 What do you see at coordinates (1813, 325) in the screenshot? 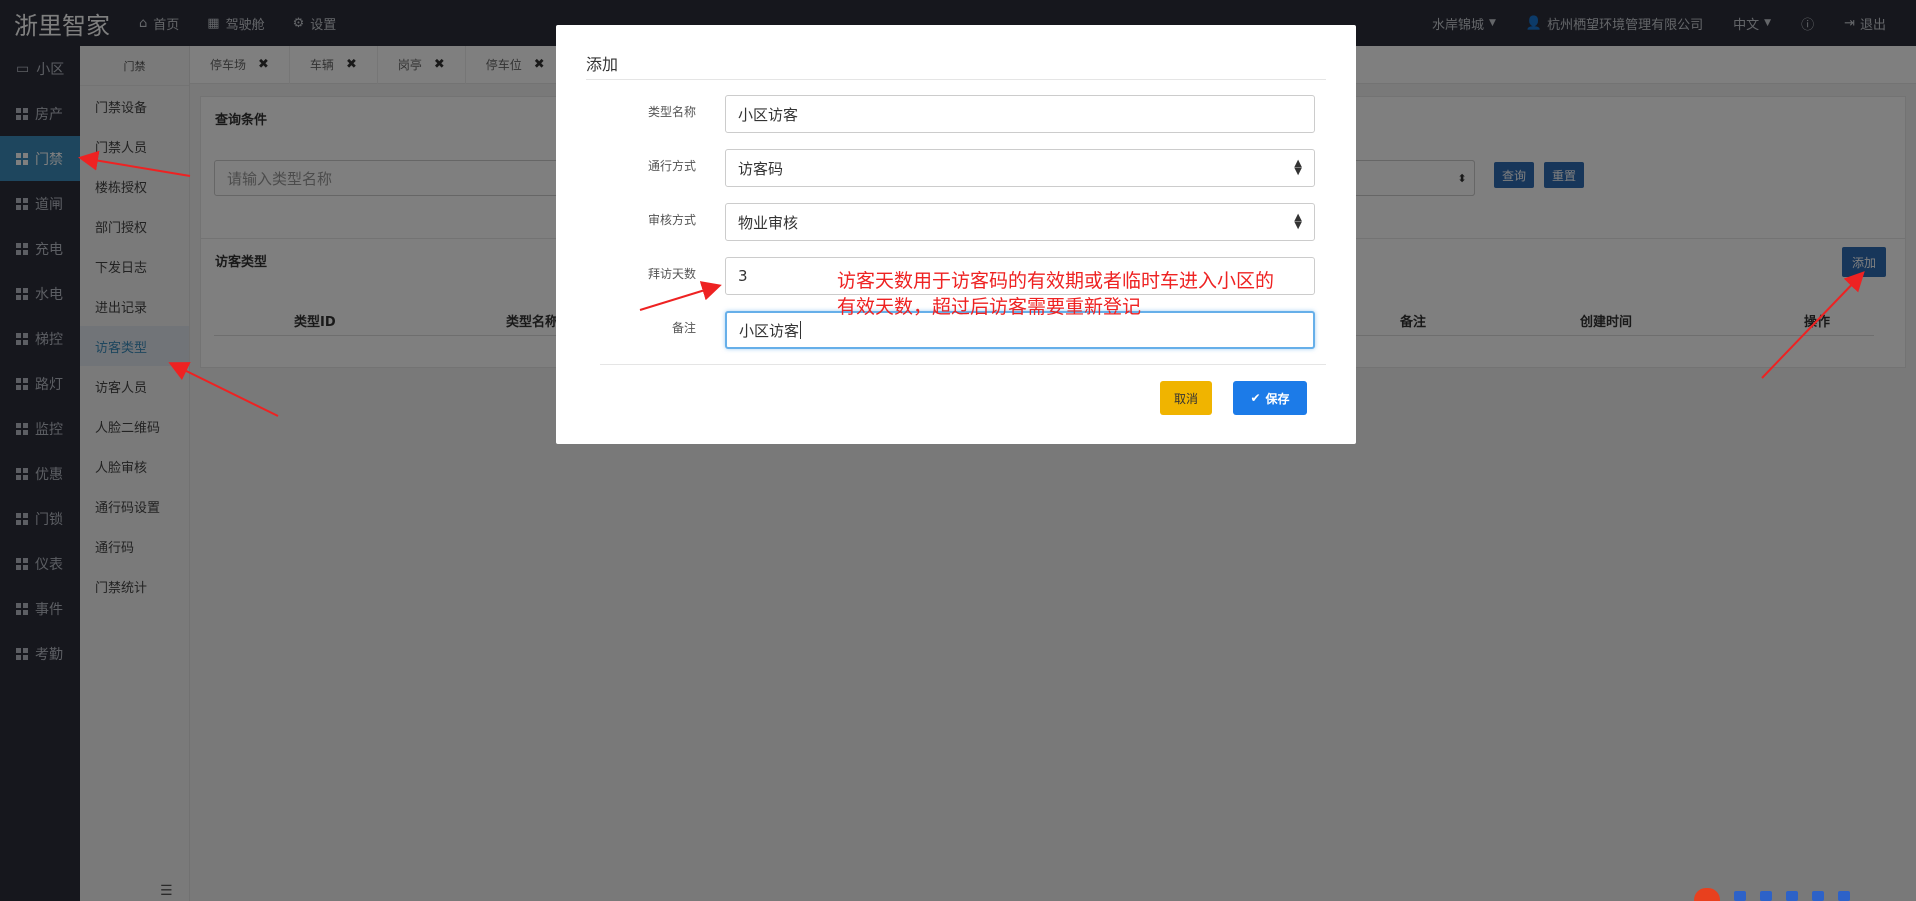
I see `arrow-to-add-button` at bounding box center [1813, 325].